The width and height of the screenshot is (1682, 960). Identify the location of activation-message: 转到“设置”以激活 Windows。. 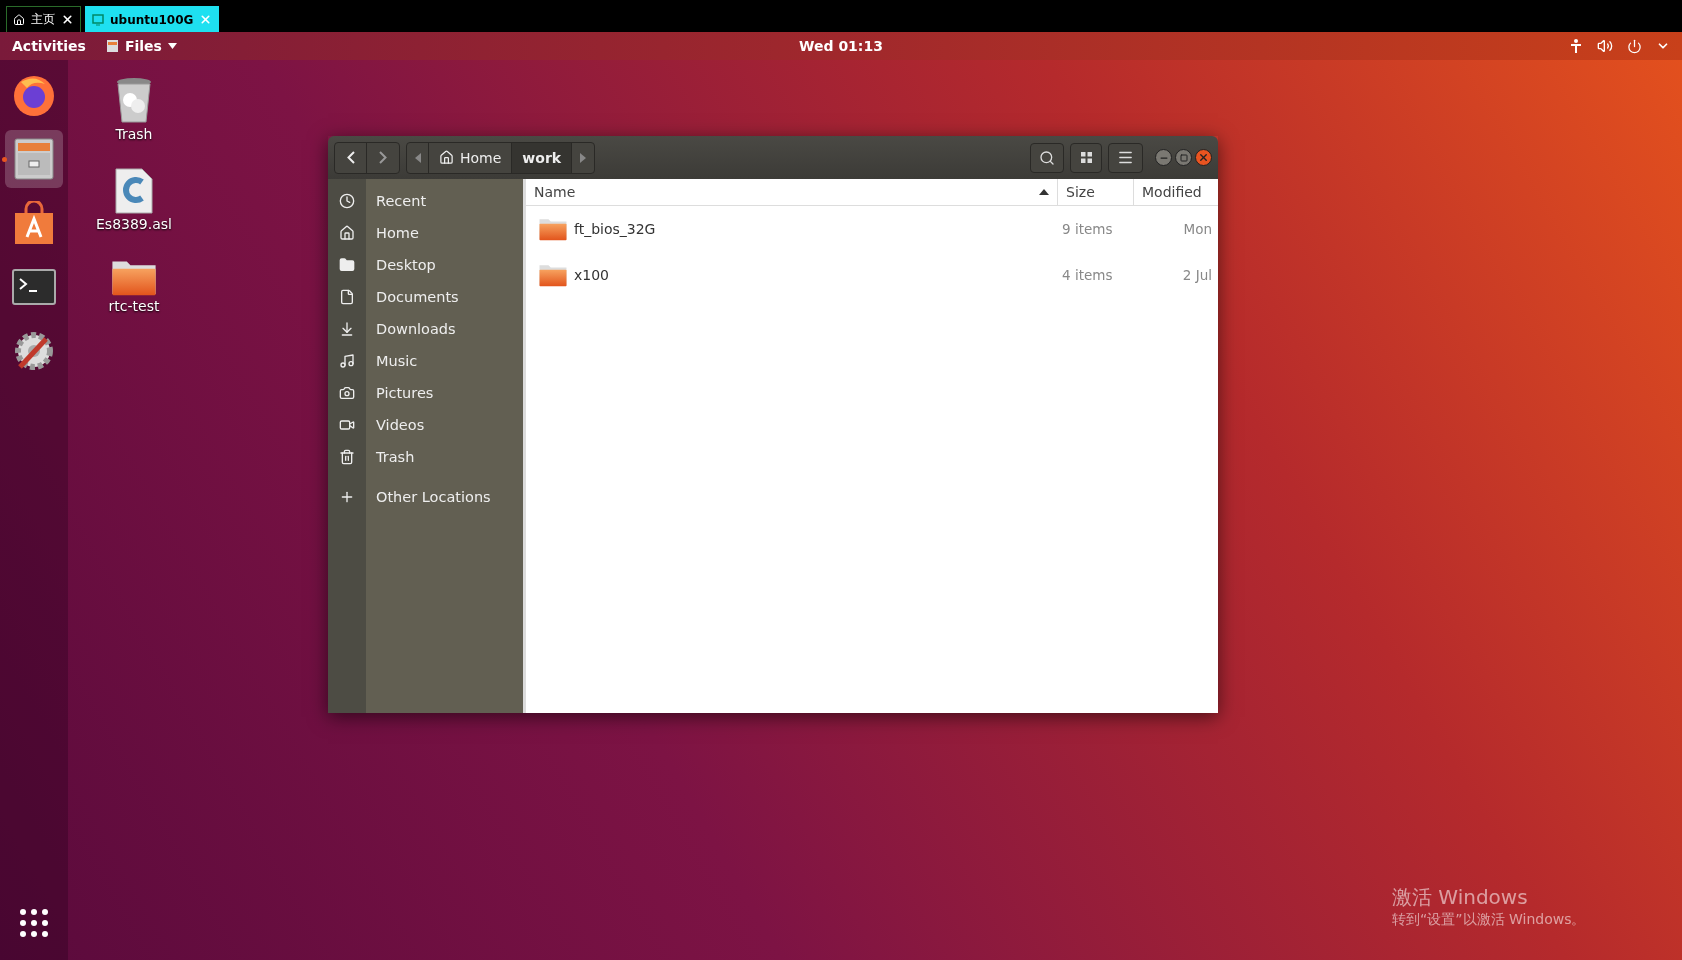
(1489, 920).